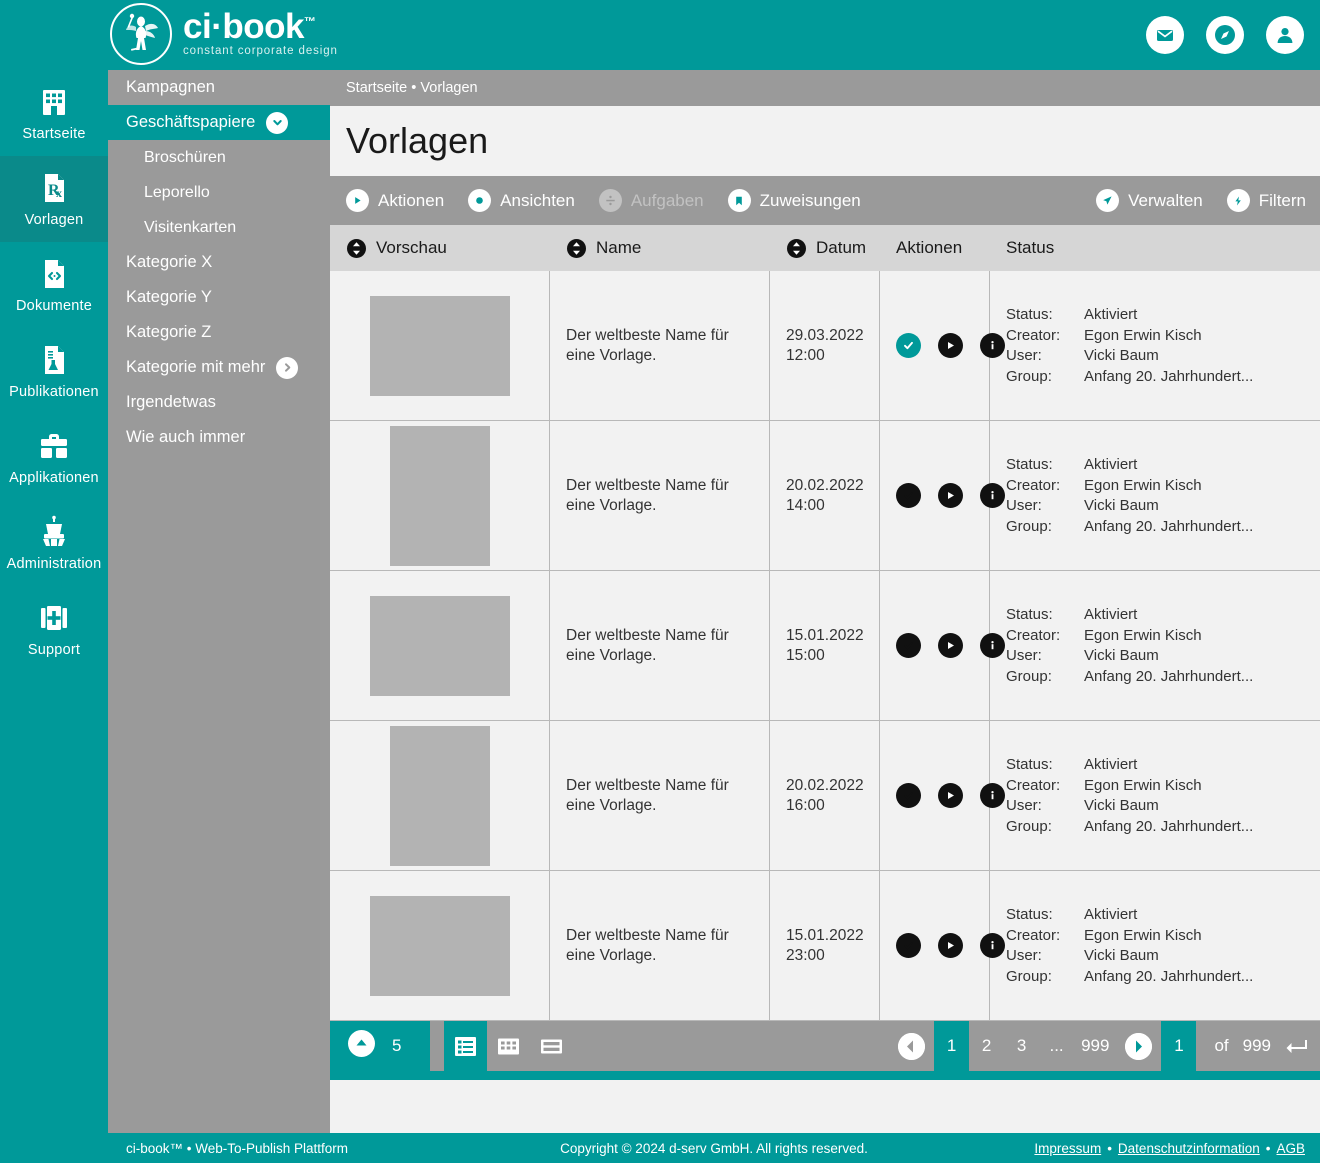  I want to click on toolbar-aktionen-button: Aktionen, so click(395, 200).